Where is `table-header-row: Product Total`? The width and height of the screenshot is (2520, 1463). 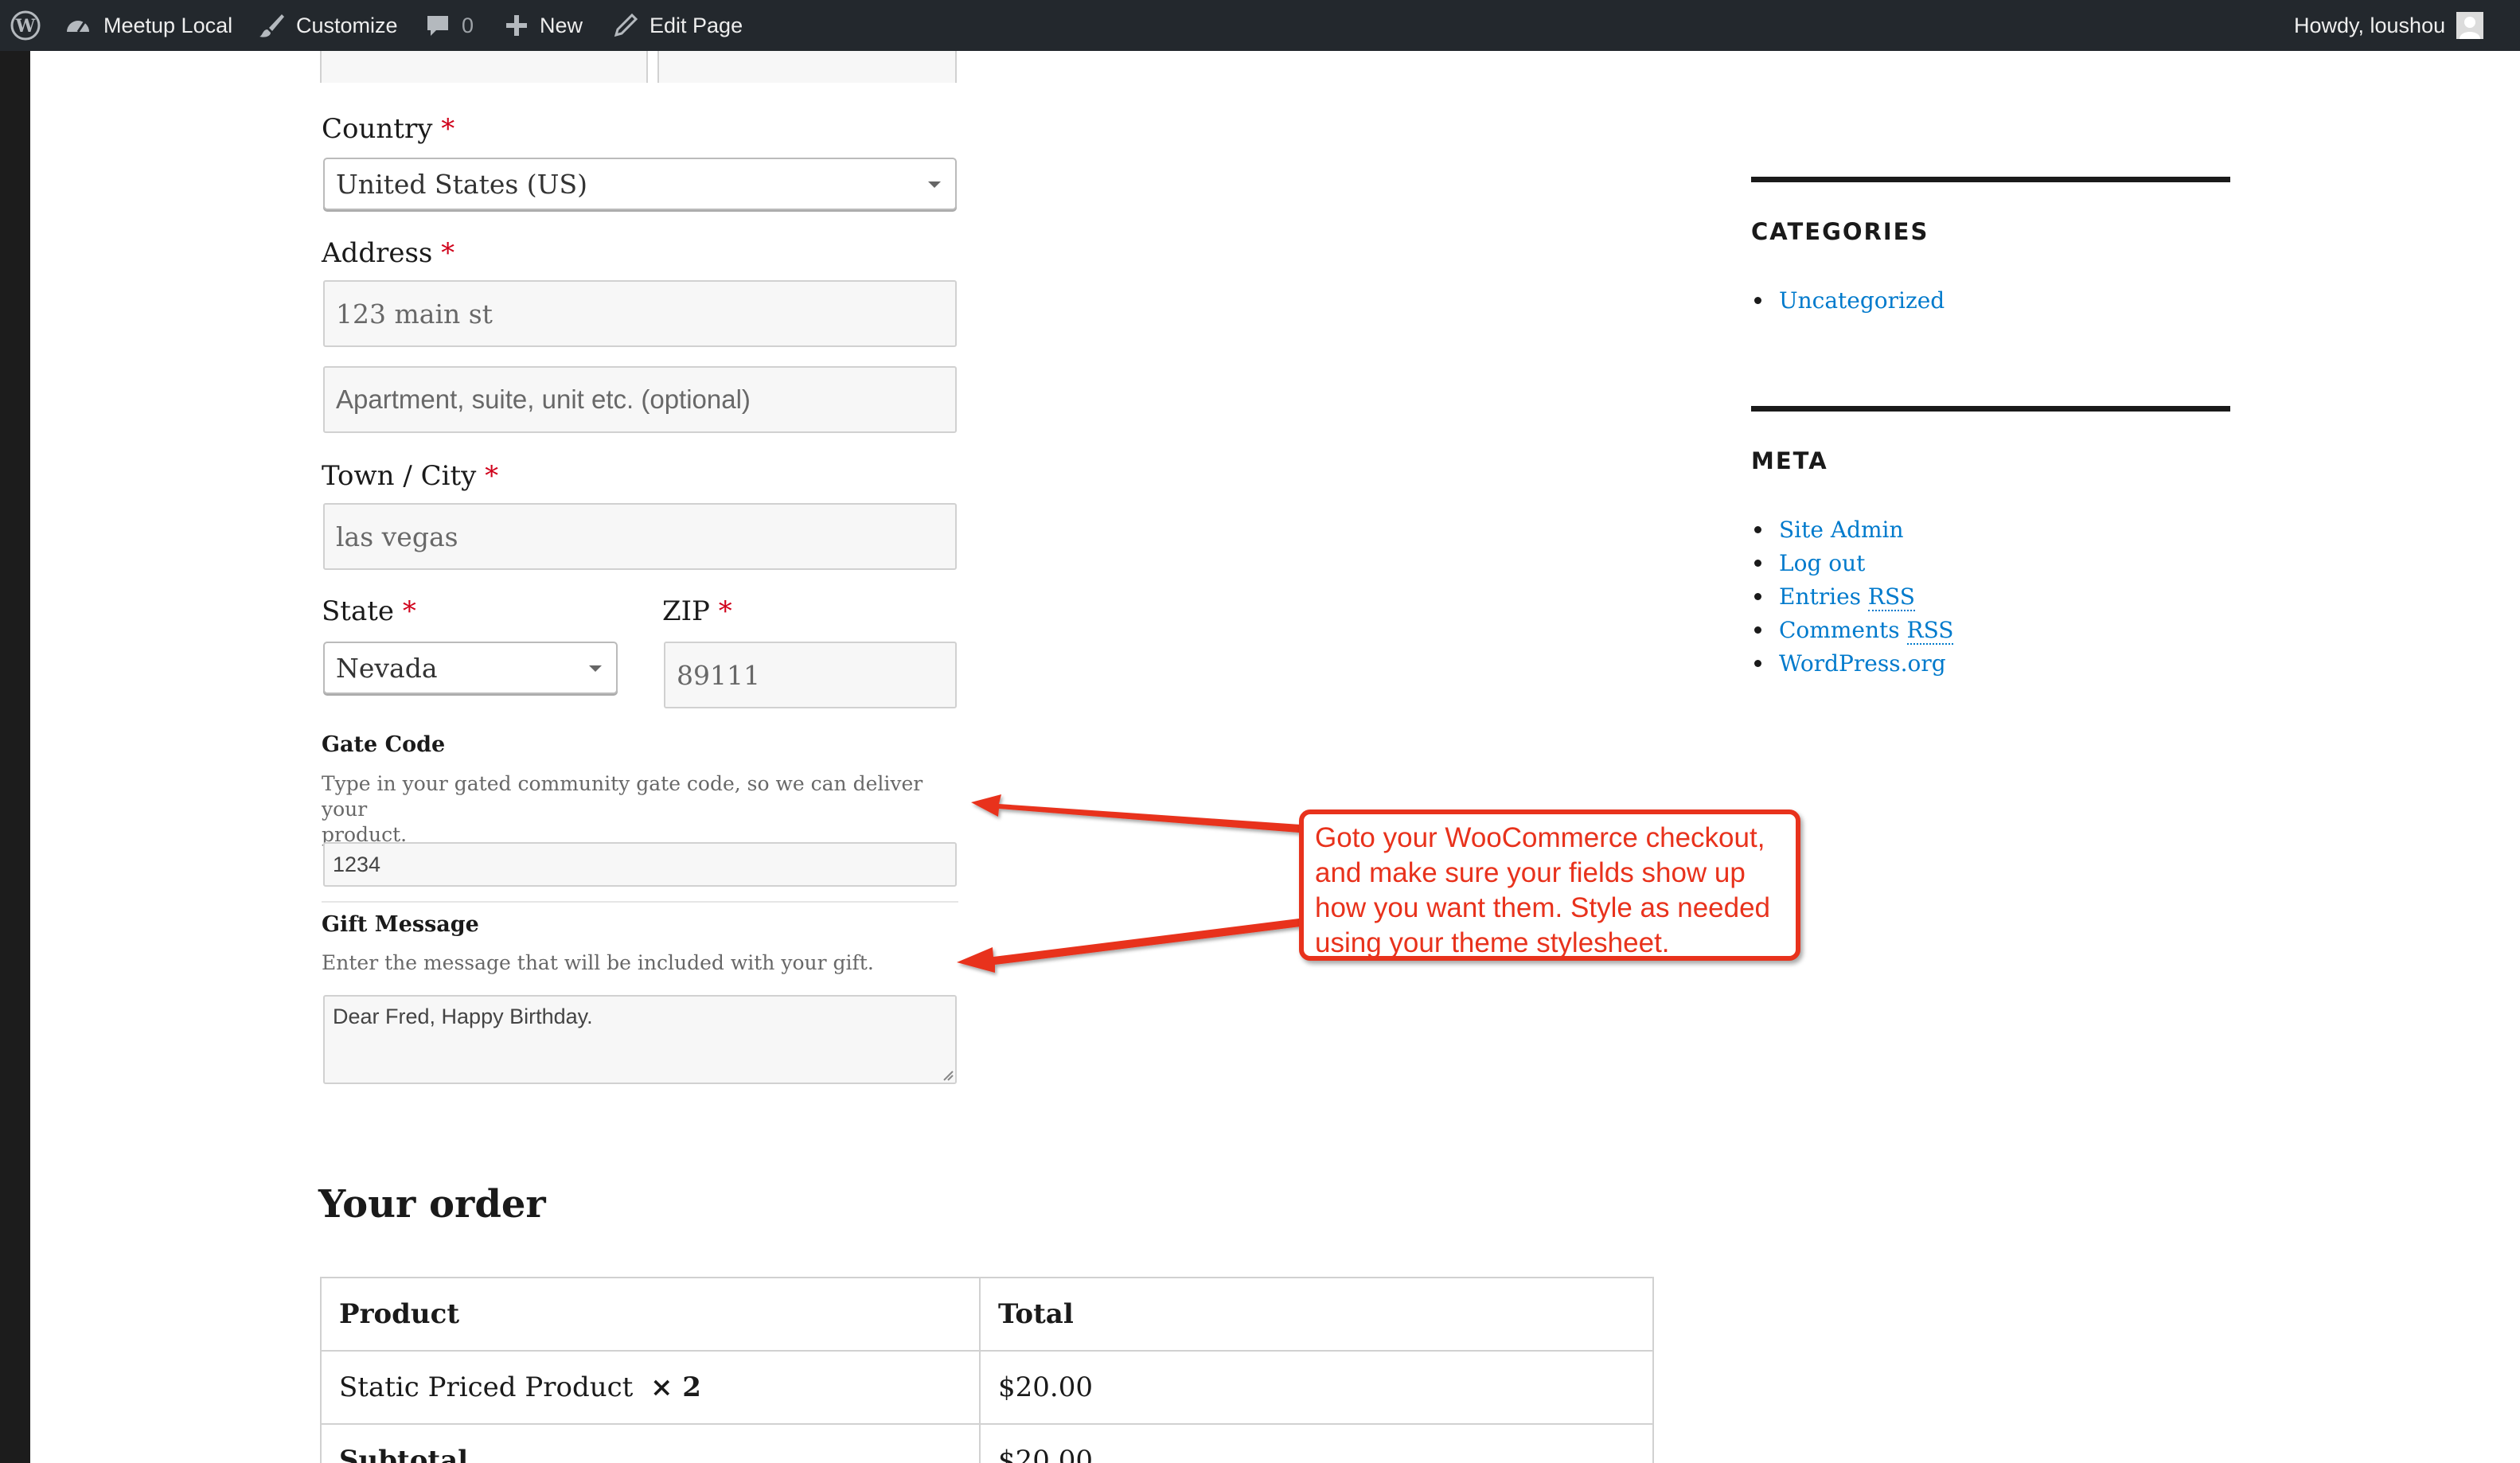
table-header-row: Product Total is located at coordinates (987, 1314).